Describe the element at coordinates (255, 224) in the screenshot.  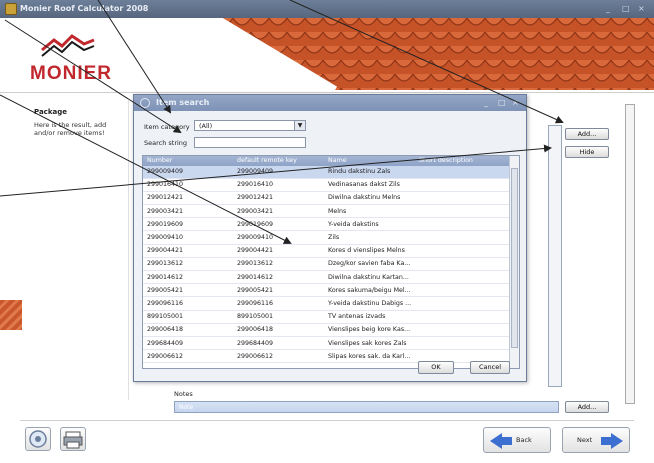
I see `table-cell: 299019609` at that location.